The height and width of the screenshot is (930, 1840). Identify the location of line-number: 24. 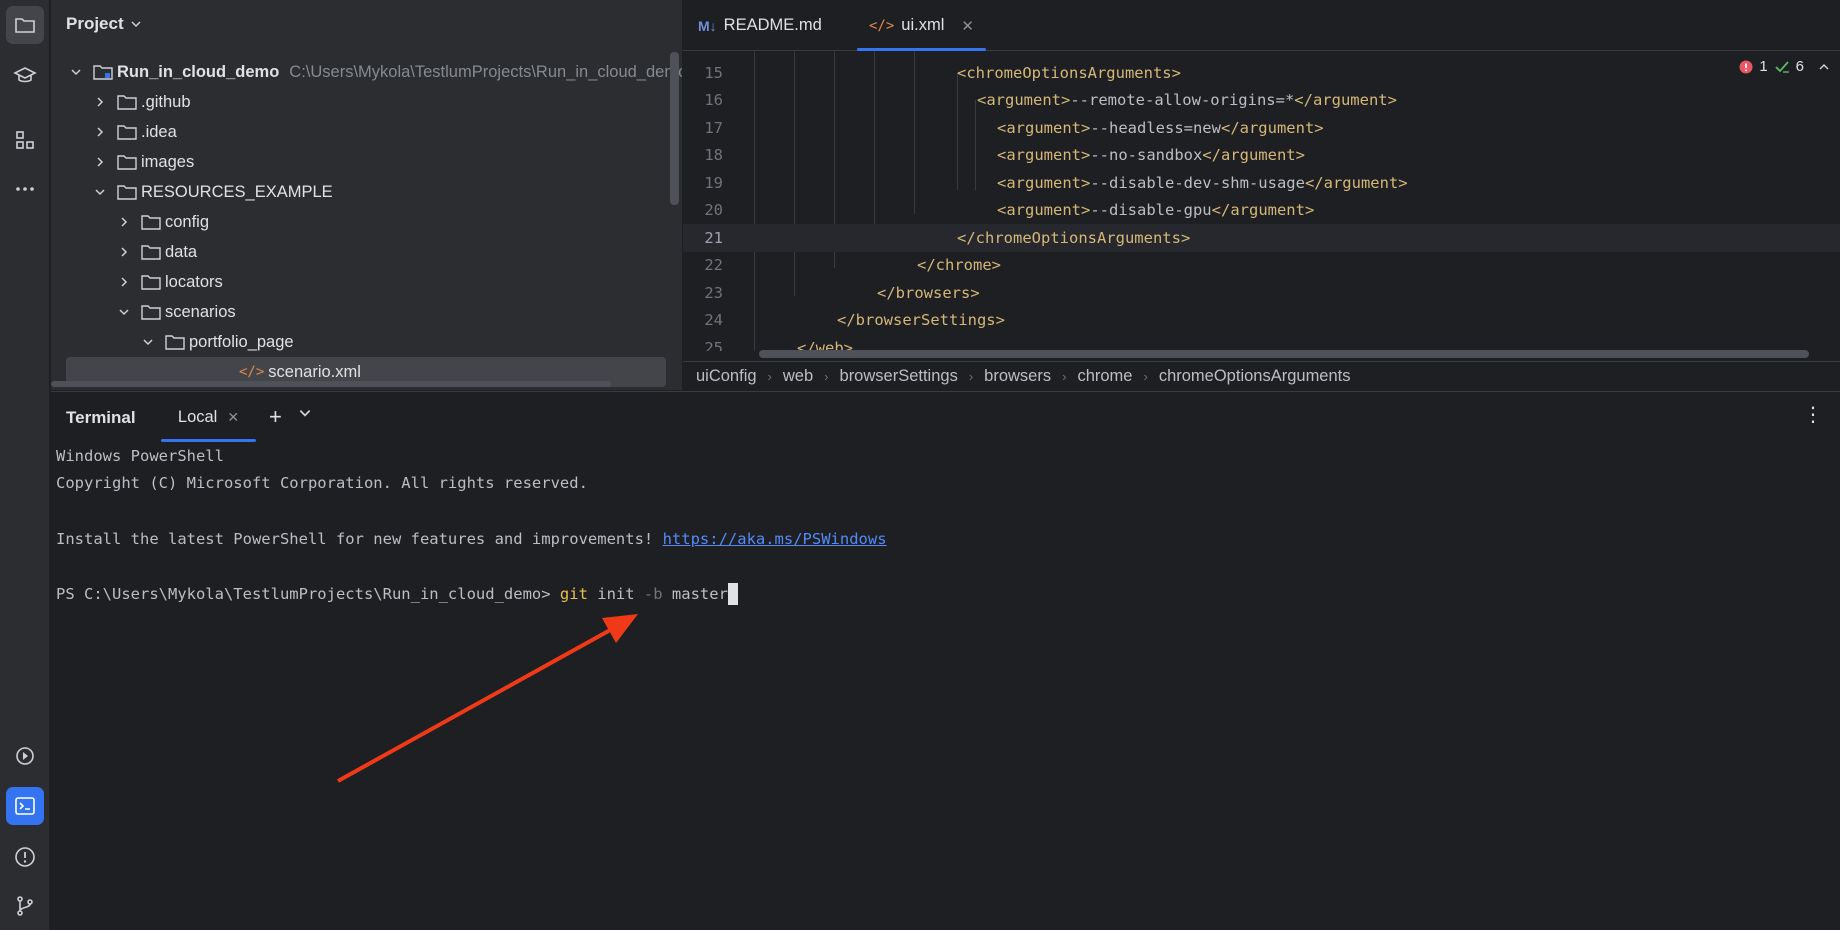
(713, 320).